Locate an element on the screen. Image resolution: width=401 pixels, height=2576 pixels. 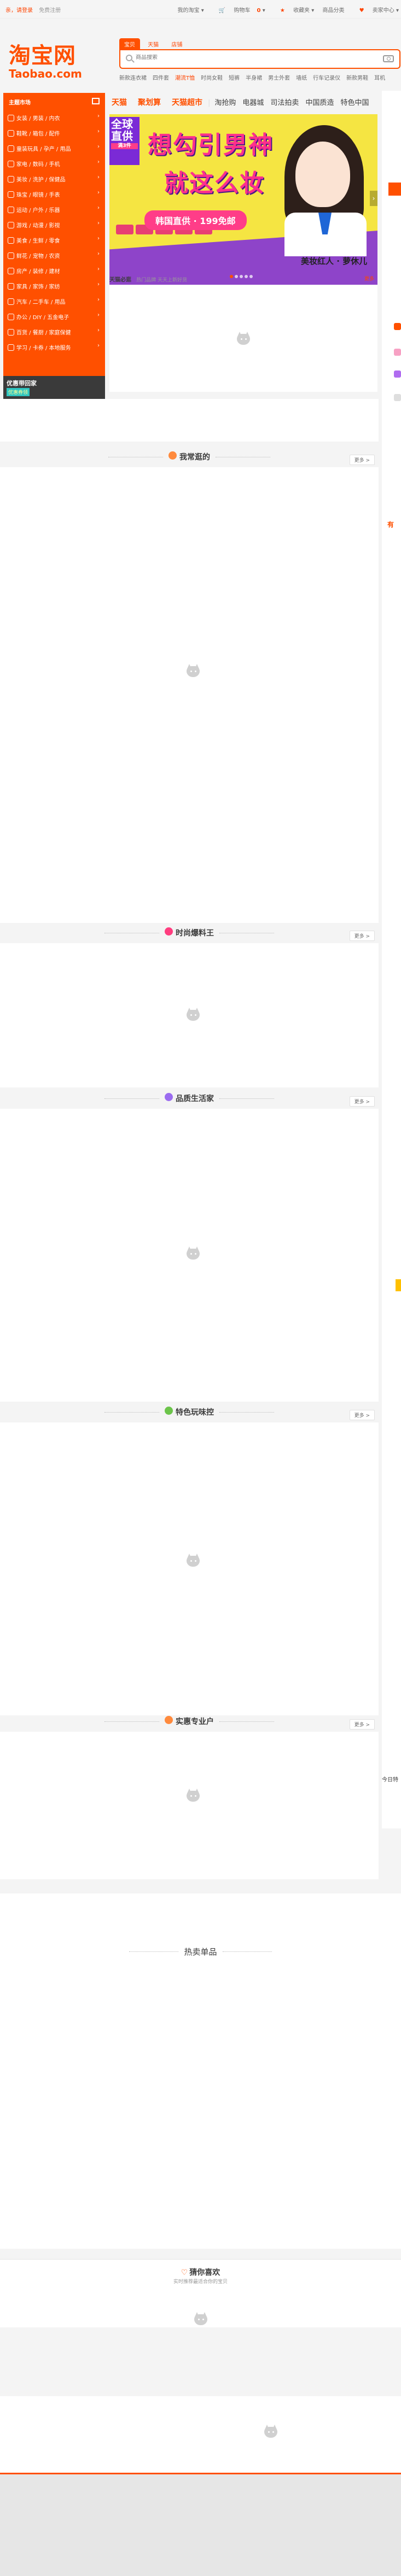
guess-you-like-label: 猜你喜欢 is located at coordinates (205, 2273).